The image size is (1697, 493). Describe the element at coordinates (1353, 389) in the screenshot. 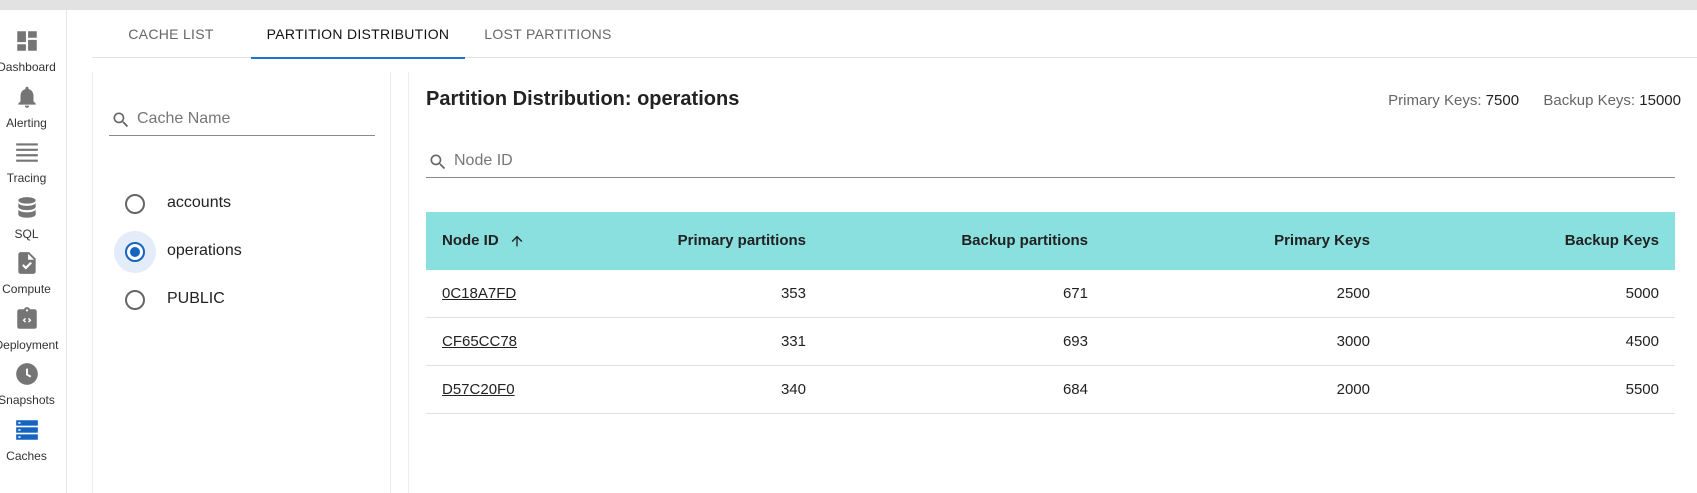

I see `primary-keys-cell: 2000` at that location.